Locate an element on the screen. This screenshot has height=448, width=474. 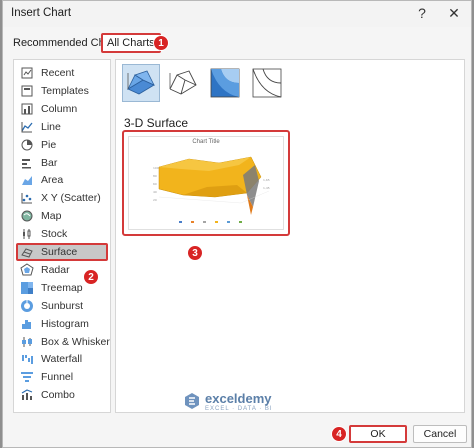
3d-surface-icon is located at coordinates (141, 82).